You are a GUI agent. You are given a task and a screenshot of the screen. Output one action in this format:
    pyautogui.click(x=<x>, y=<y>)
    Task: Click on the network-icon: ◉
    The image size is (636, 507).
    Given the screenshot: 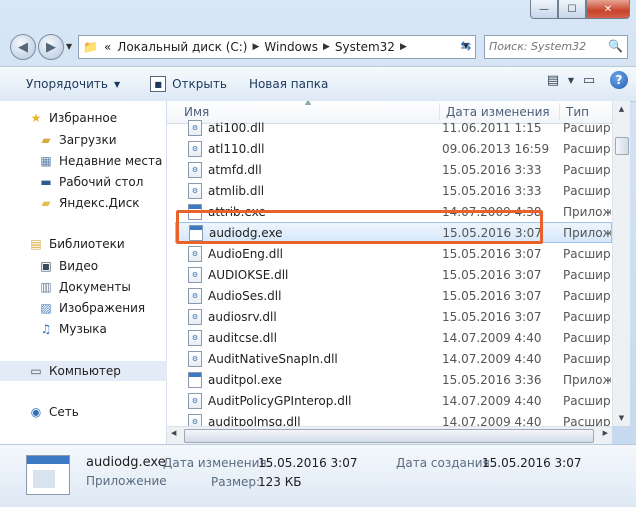 What is the action you would take?
    pyautogui.click(x=36, y=412)
    